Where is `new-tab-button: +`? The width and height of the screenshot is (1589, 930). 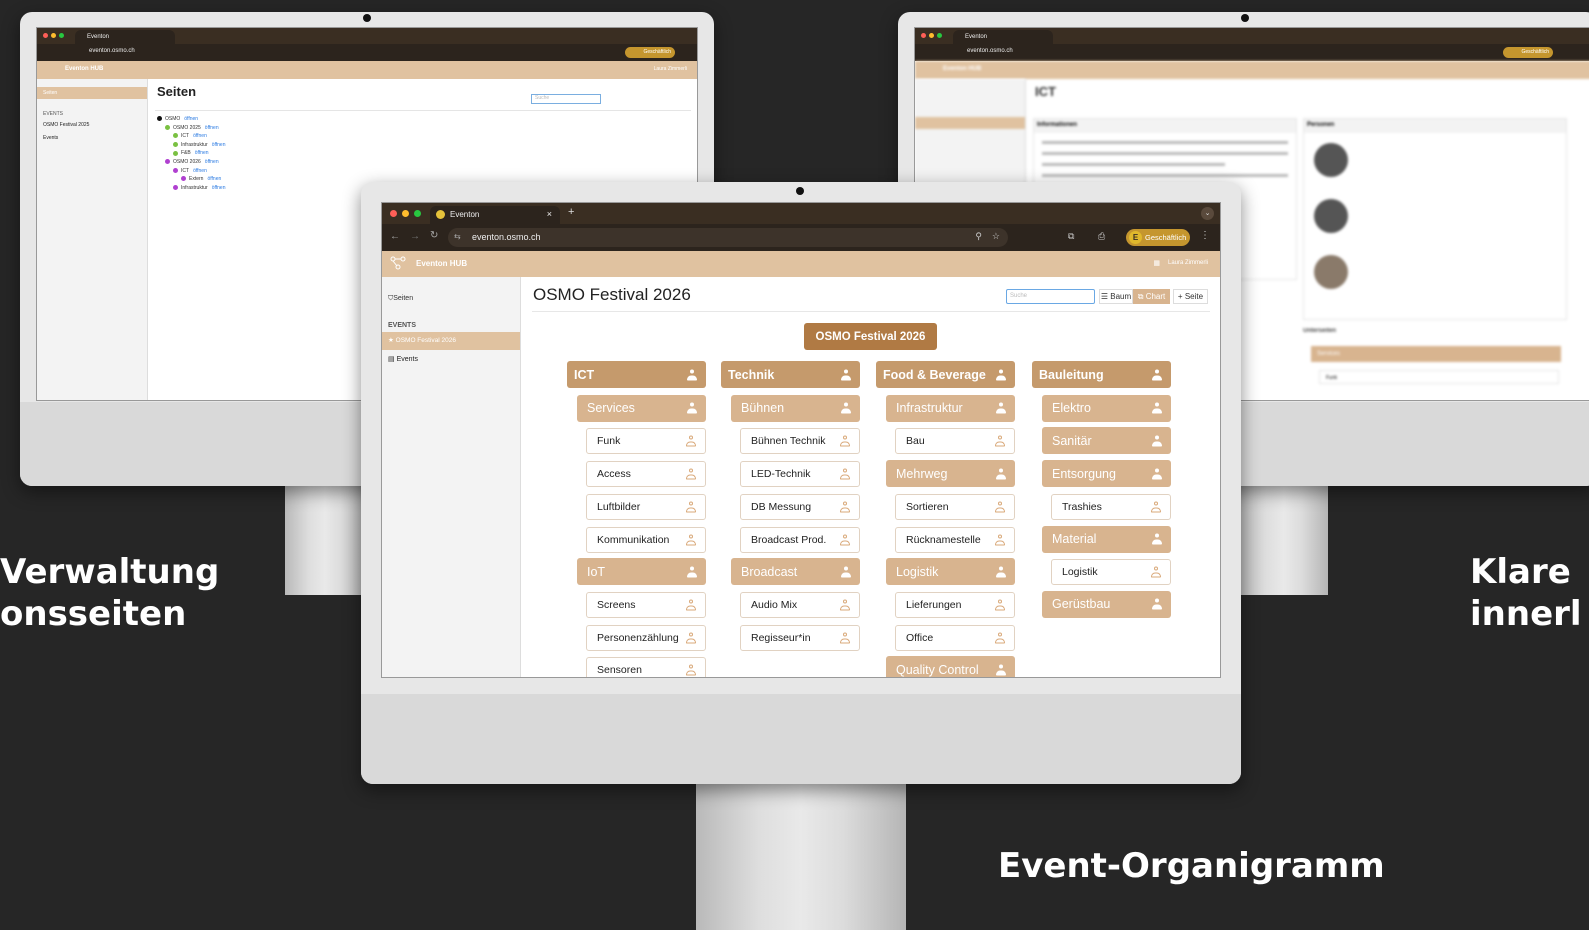
new-tab-button: + is located at coordinates (571, 212).